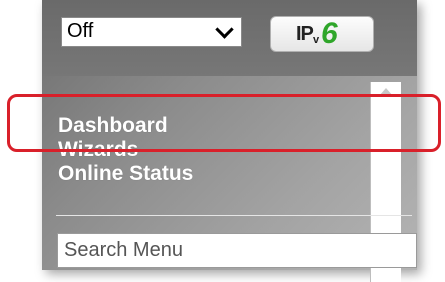  Describe the element at coordinates (329, 33) in the screenshot. I see `ipv6-logo-six: 6` at that location.